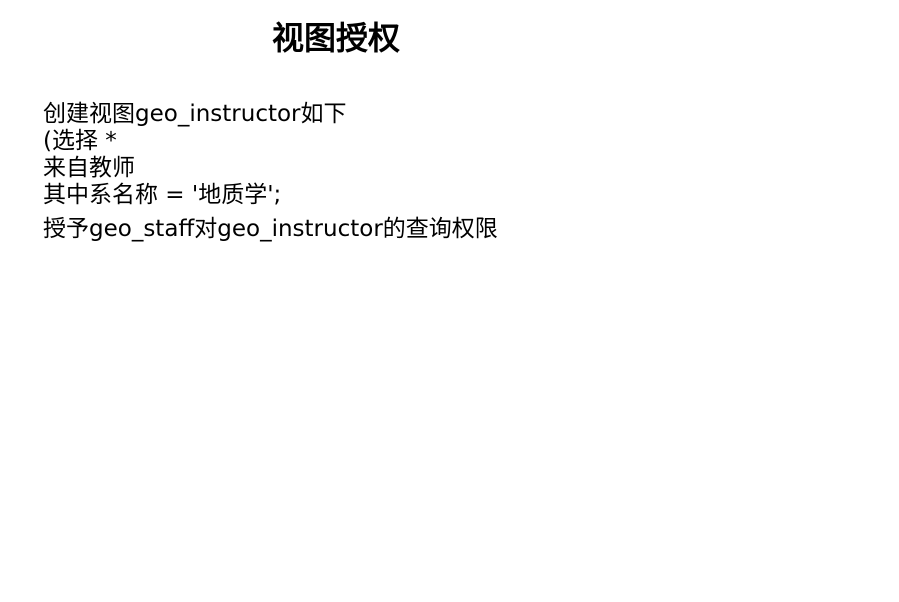  I want to click on grant-statement: 授予geo_staff对geo_instructor的查询权限, so click(270, 229).